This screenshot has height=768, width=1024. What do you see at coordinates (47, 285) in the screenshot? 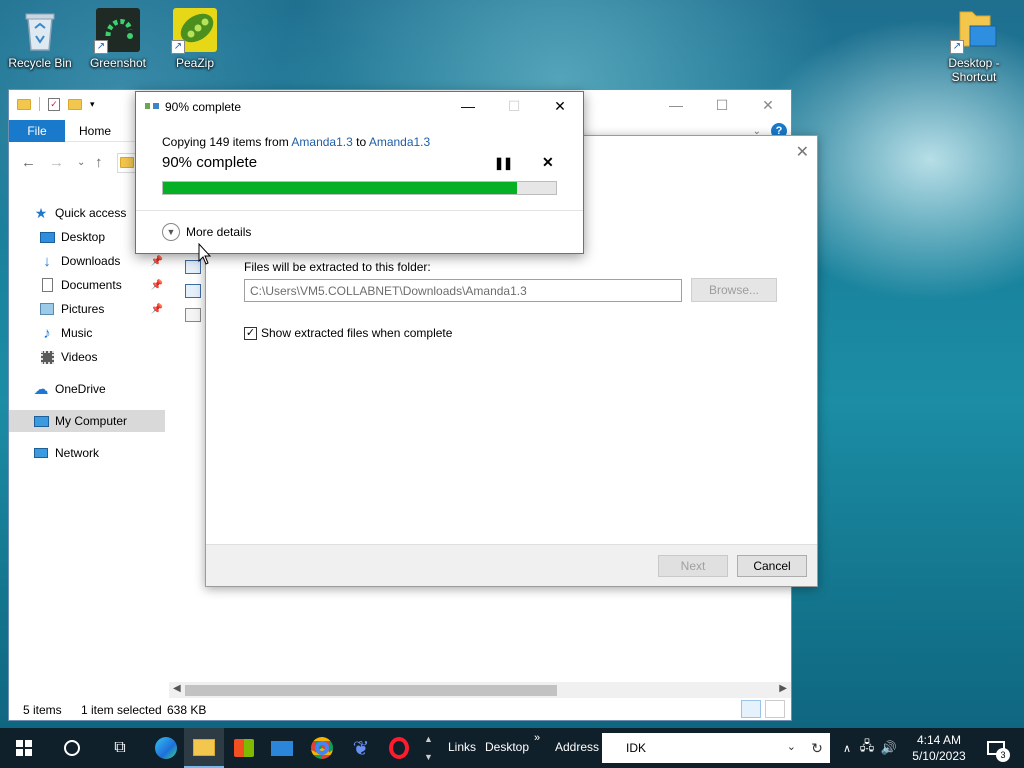
I see `document-icon` at bounding box center [47, 285].